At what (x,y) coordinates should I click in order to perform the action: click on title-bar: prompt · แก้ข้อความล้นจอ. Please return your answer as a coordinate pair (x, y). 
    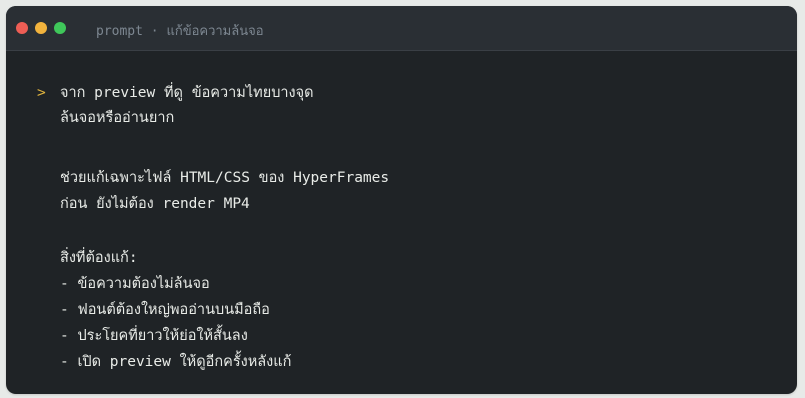
    Looking at the image, I should click on (401, 28).